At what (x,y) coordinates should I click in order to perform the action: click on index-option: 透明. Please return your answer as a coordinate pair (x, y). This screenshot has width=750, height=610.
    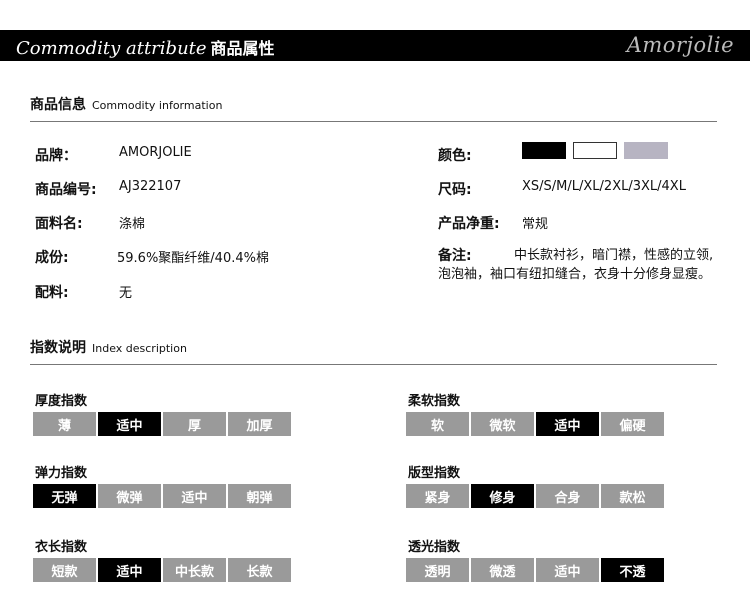
    Looking at the image, I should click on (437, 570).